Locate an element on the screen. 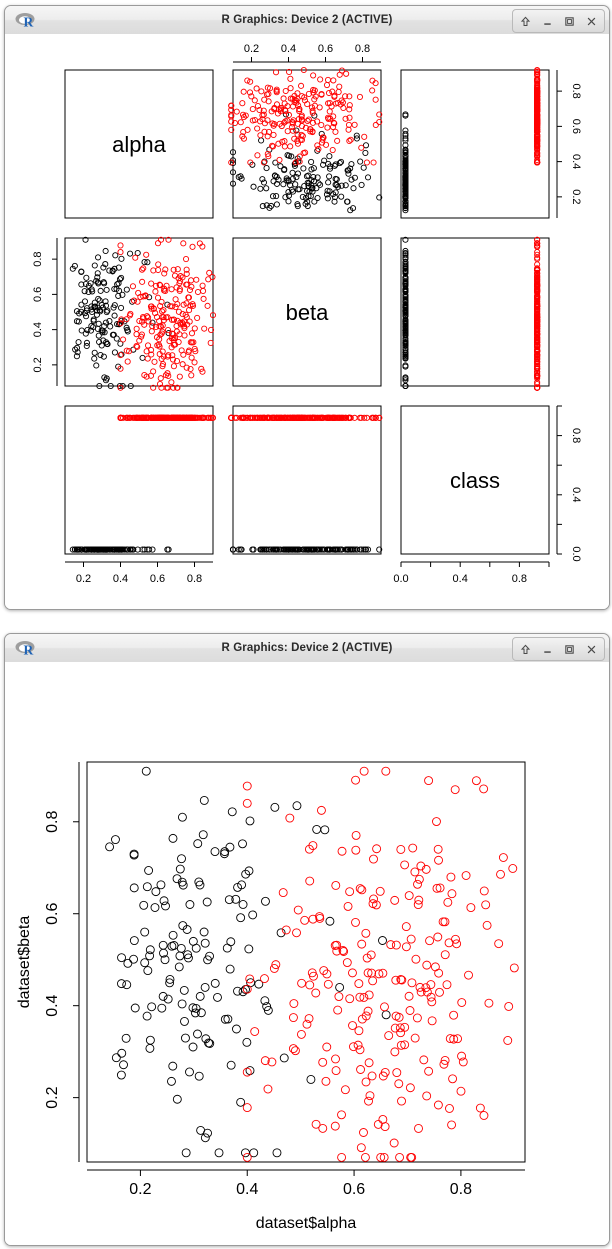 Image resolution: width=612 pixels, height=1249 pixels. scatter-y-axis-label: dataset$beta is located at coordinates (24, 962).